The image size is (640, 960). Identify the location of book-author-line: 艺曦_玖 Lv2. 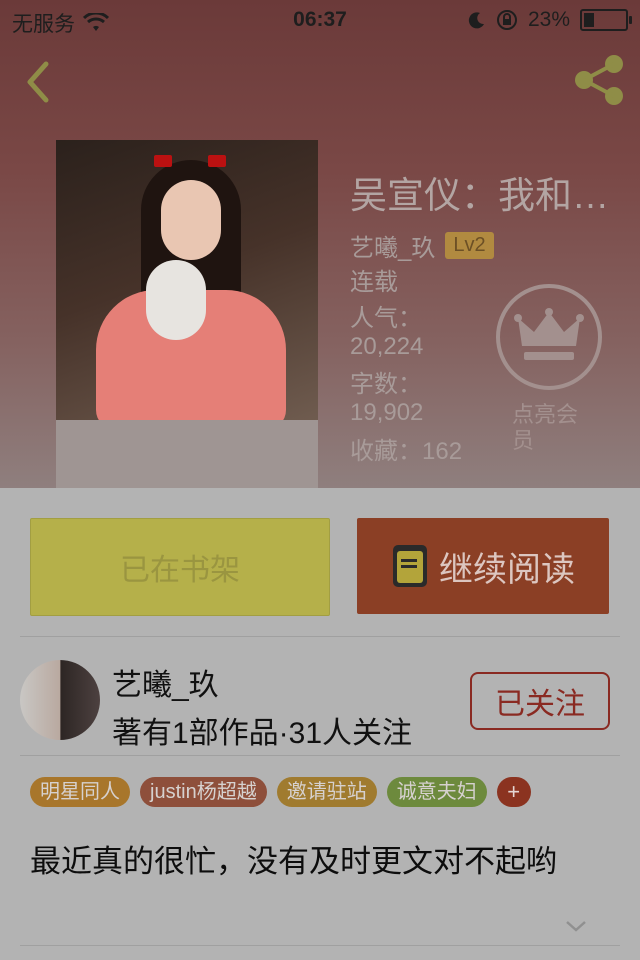
(422, 245).